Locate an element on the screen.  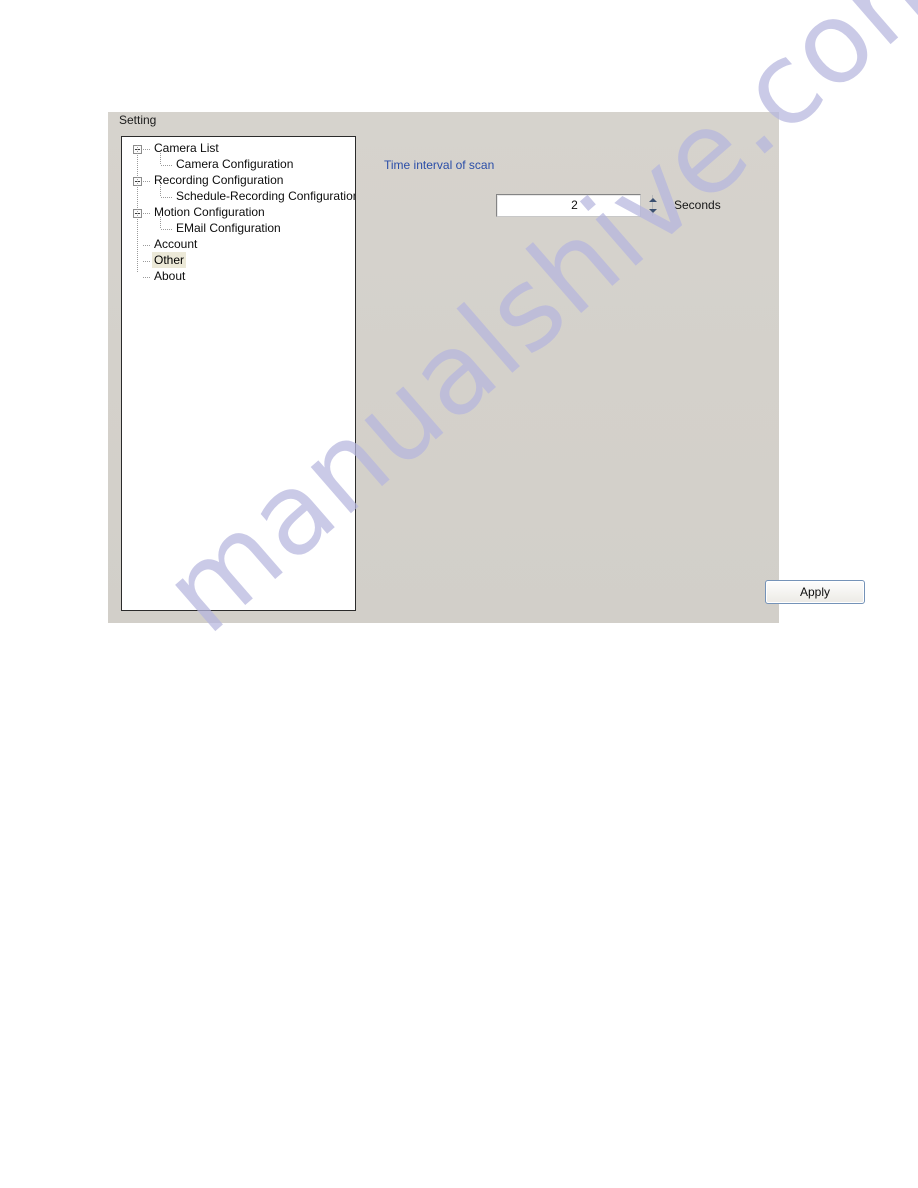
time-interval-label: Time interval of scan is located at coordinates (439, 165).